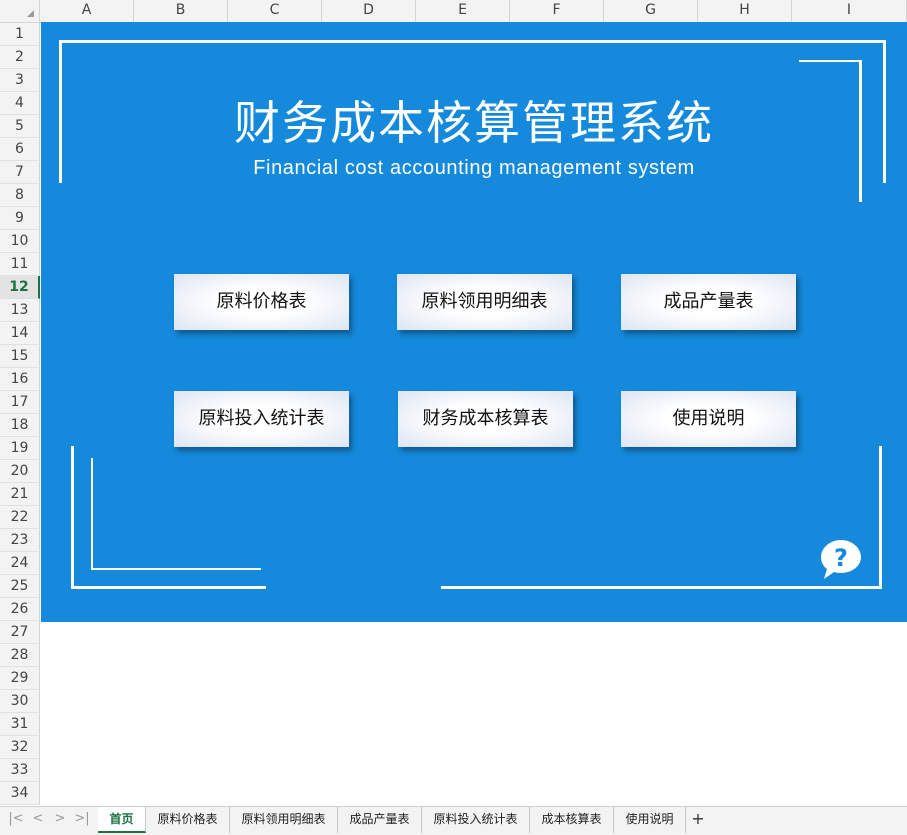  I want to click on cost-accounting-button: 财务成本核算表, so click(485, 419).